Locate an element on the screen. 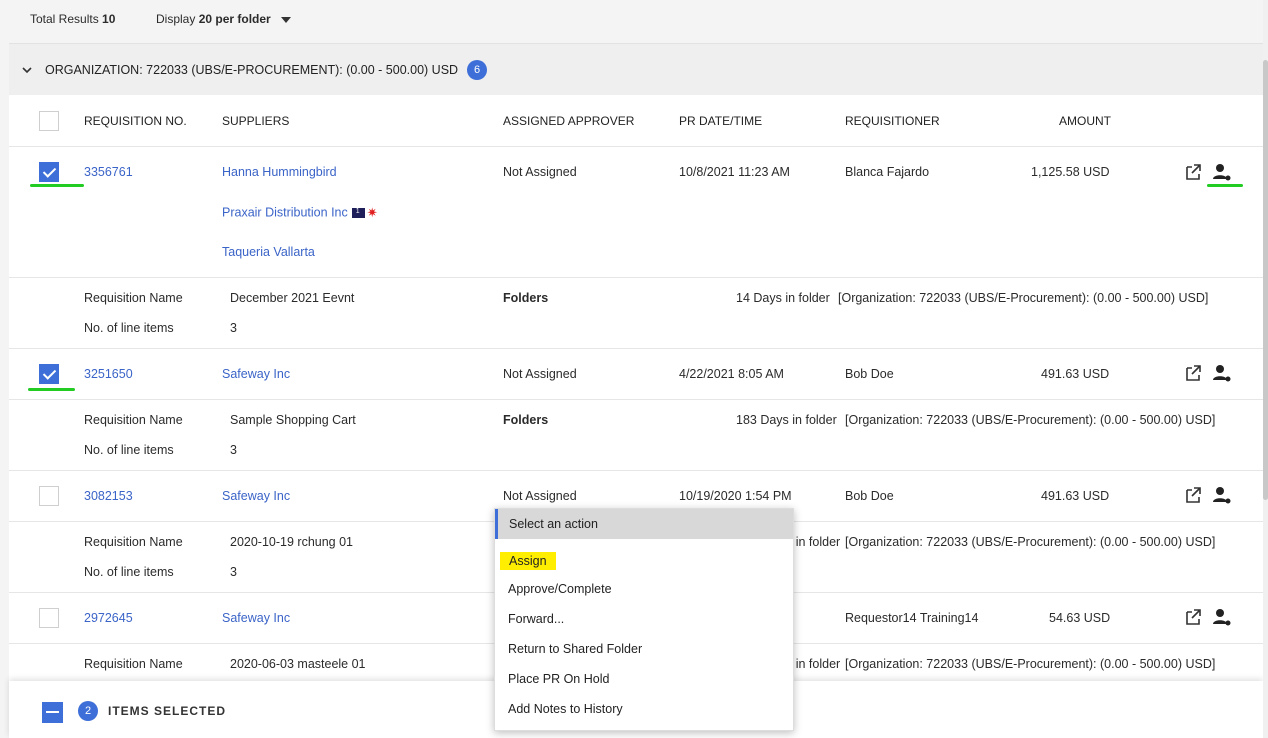 The image size is (1268, 738). requisition-name-value: 2020-06-03 masteele 01 is located at coordinates (298, 664).